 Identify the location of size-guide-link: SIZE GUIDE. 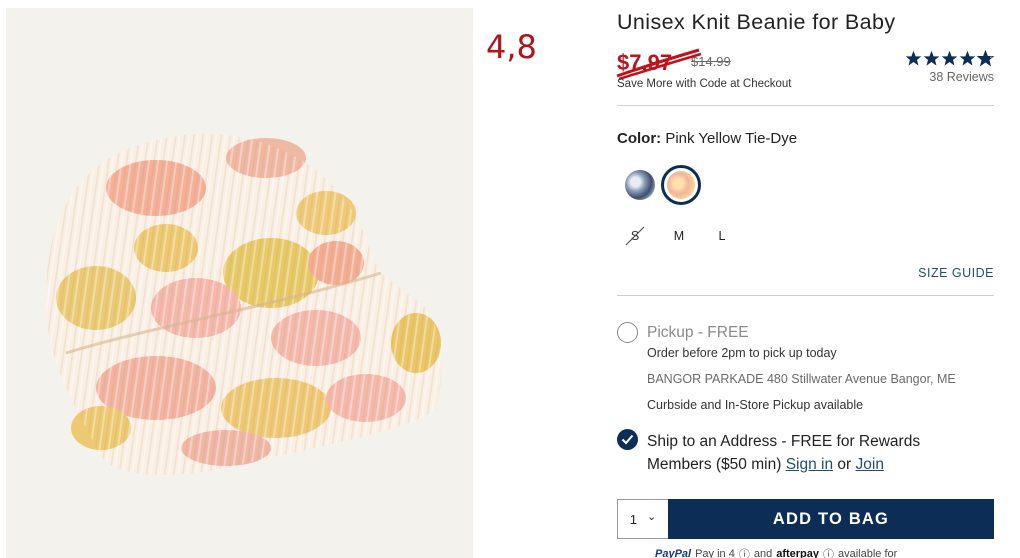
(956, 273).